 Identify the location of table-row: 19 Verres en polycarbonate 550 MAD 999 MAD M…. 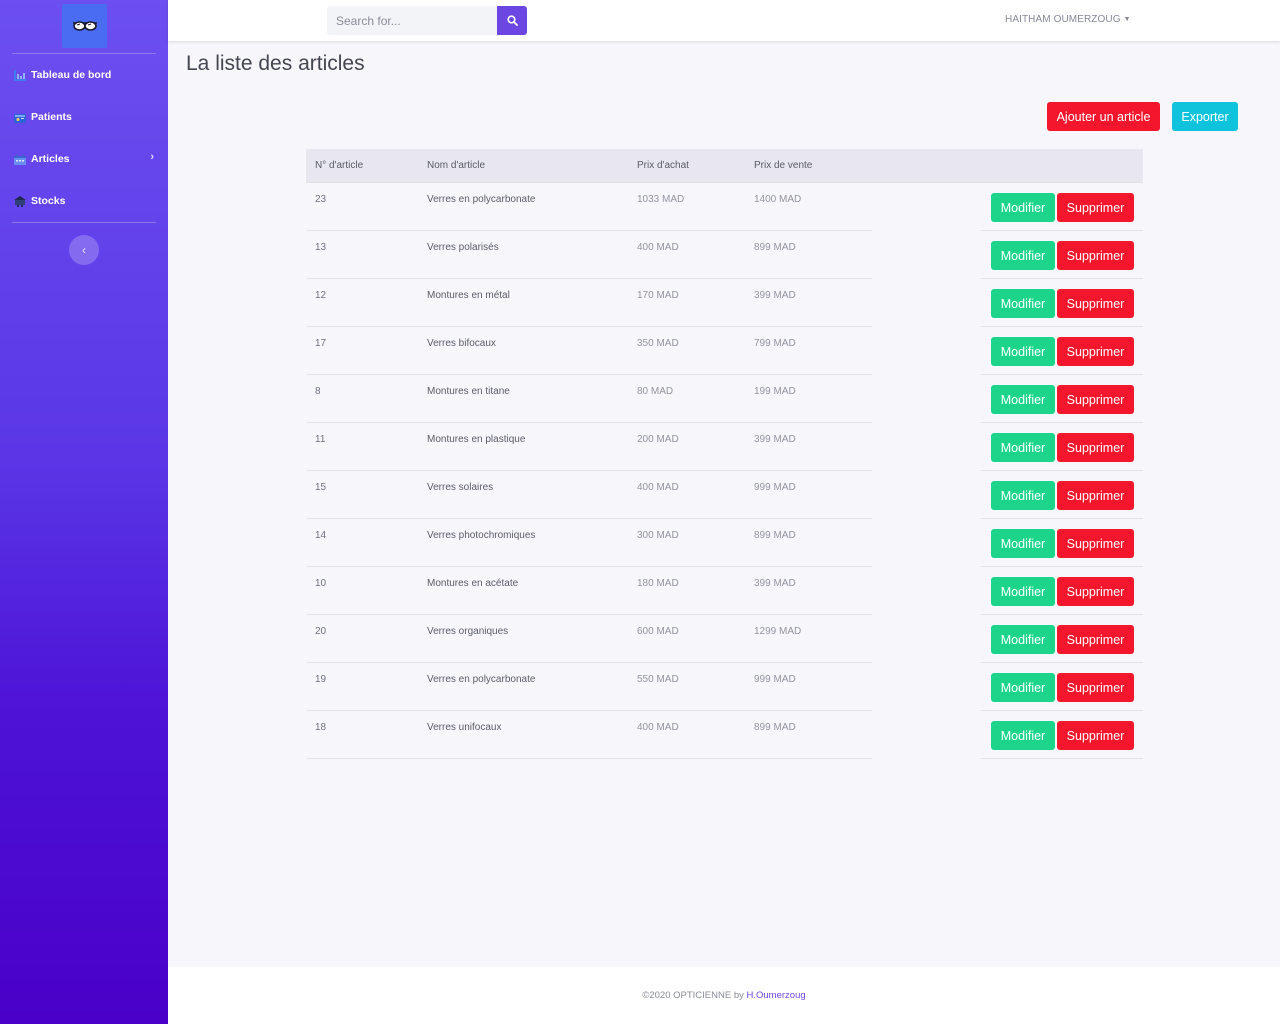
(724, 687).